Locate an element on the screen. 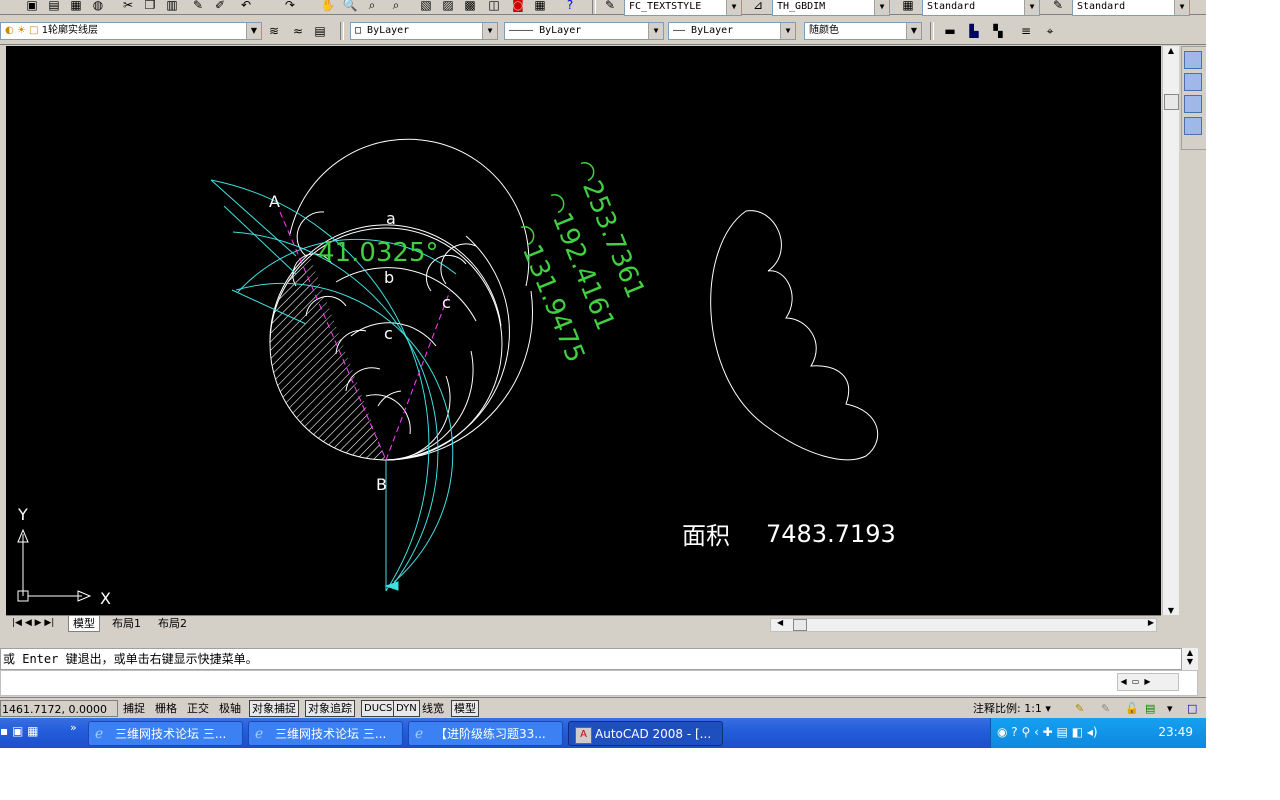  draworder-above-icon is located at coordinates (1193, 104).